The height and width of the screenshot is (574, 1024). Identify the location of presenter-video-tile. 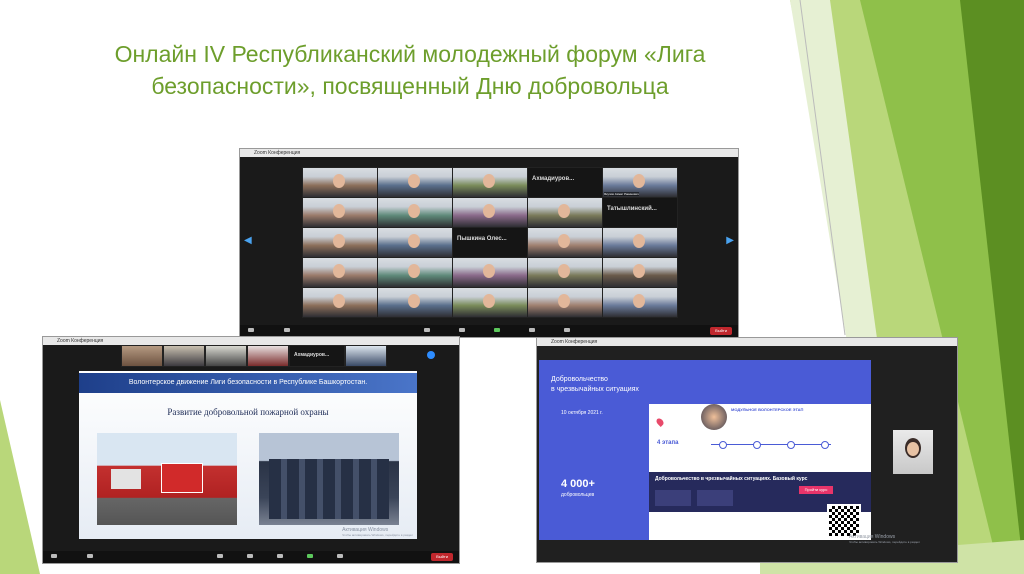
(913, 452).